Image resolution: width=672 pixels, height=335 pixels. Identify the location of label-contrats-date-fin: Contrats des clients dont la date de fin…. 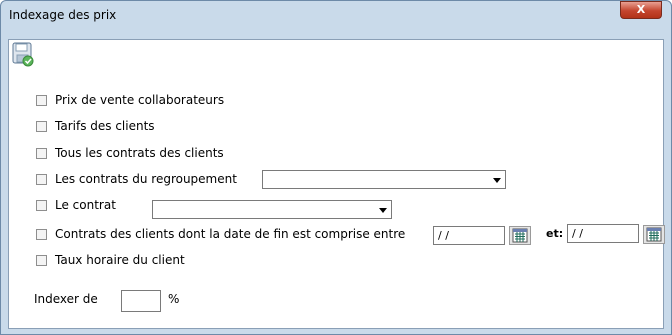
(230, 234).